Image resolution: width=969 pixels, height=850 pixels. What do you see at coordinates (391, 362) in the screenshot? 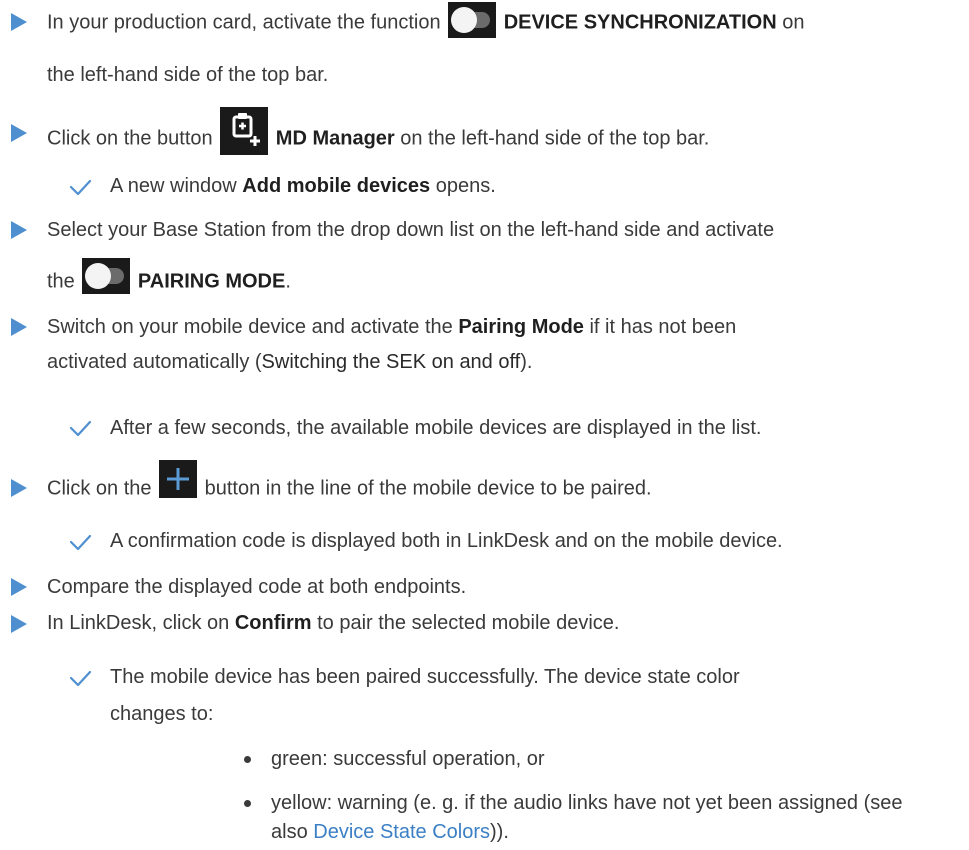
I see `switching-sek-text: Switching the SEK on and off` at bounding box center [391, 362].